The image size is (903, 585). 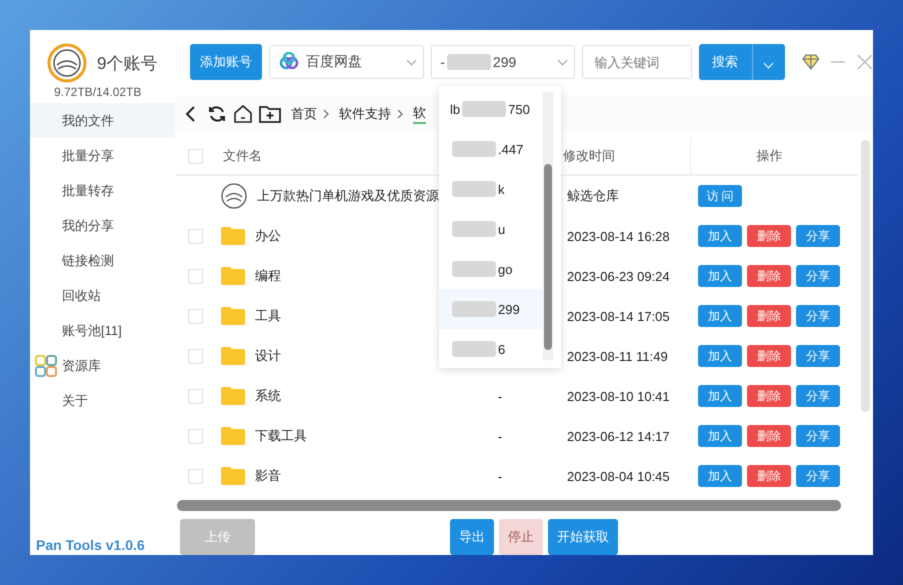 I want to click on account-option: k, so click(x=491, y=189).